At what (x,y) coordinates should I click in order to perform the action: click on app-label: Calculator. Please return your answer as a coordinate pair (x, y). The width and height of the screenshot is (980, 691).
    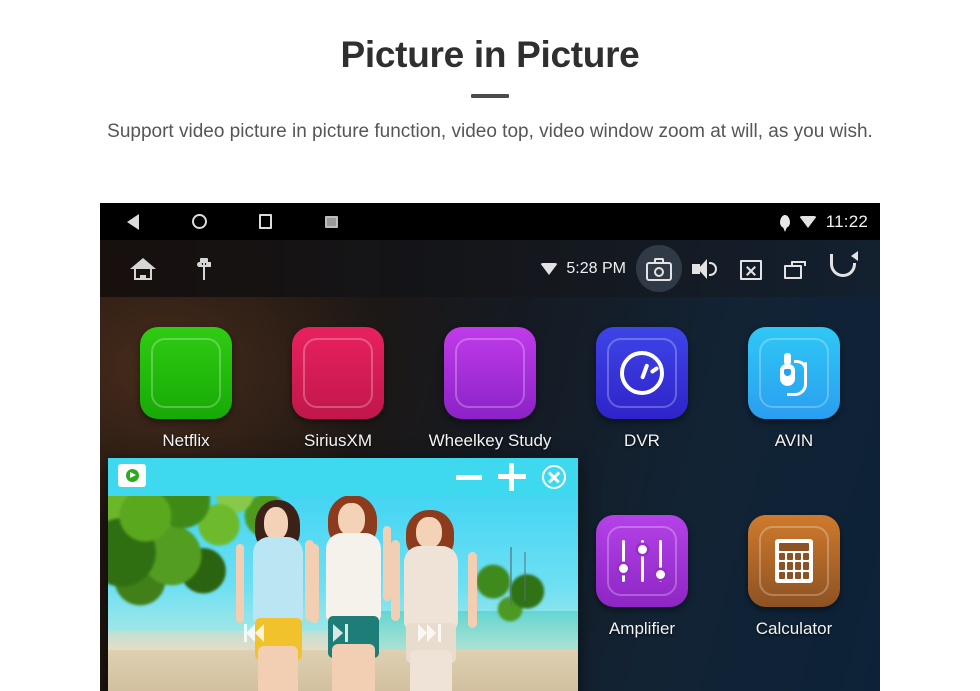
    Looking at the image, I should click on (794, 628).